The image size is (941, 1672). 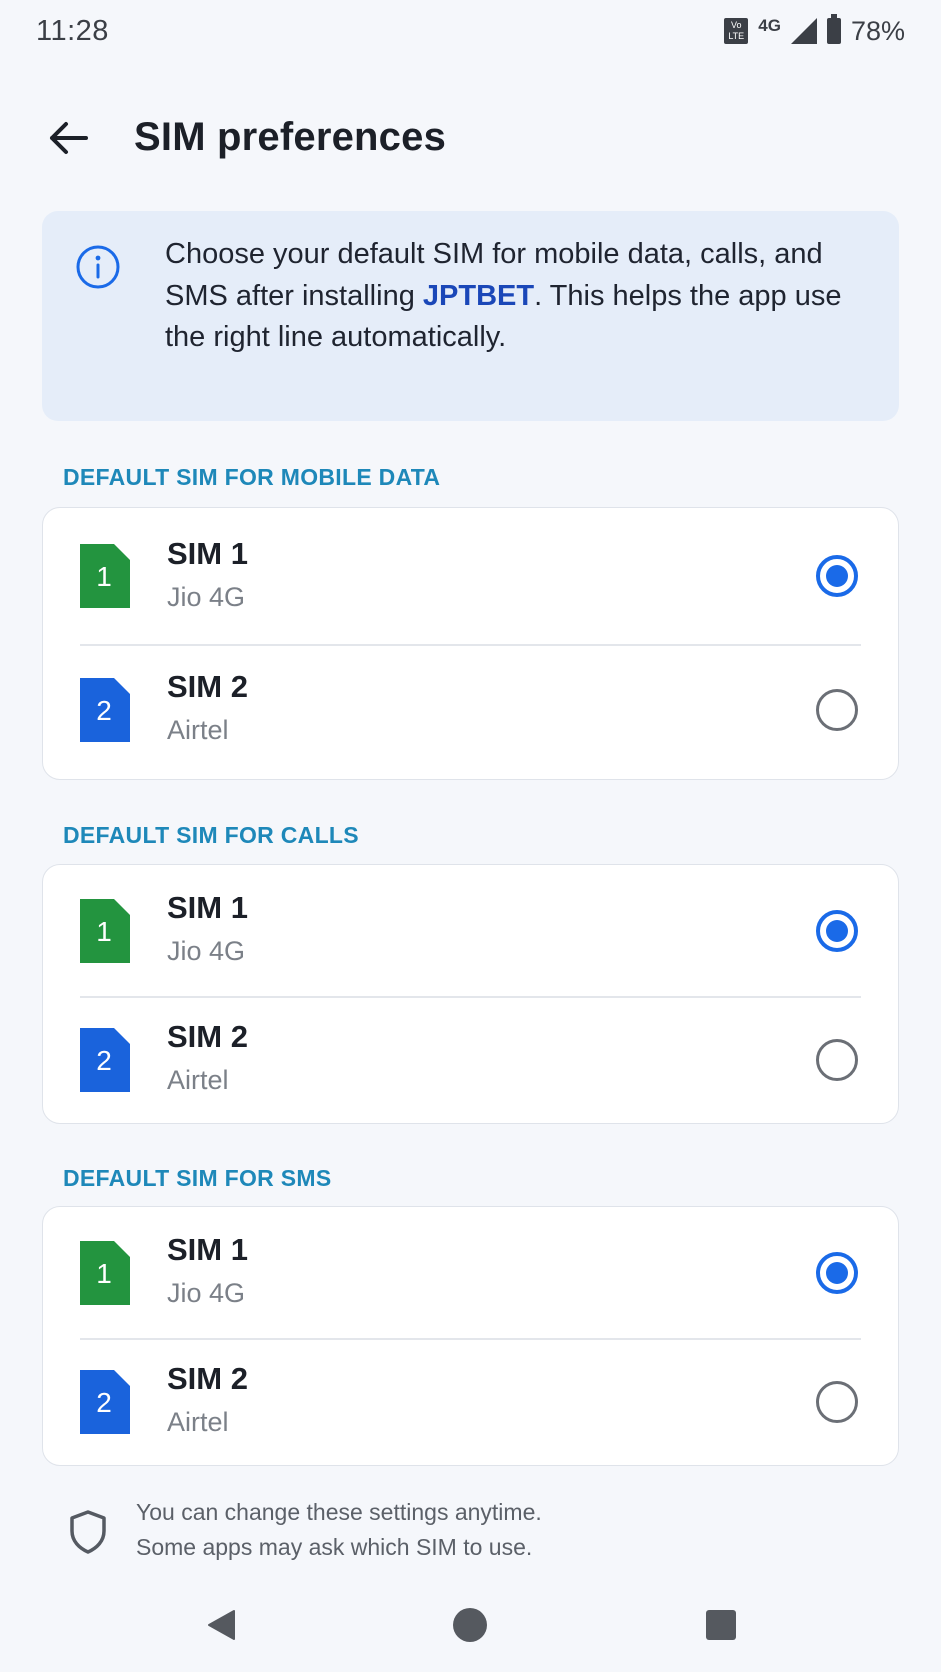 I want to click on signal-icon, so click(x=803, y=31).